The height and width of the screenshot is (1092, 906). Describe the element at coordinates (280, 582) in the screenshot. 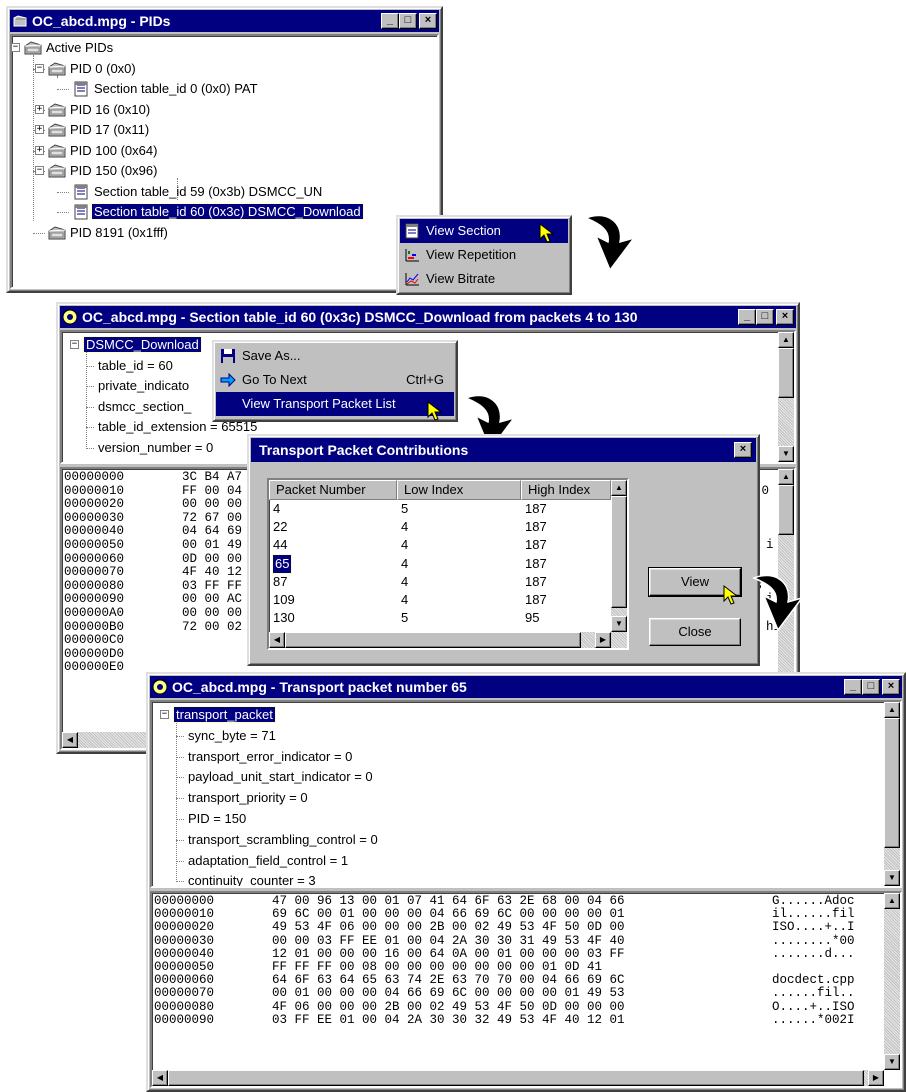

I see `packet-number-cell: 87` at that location.